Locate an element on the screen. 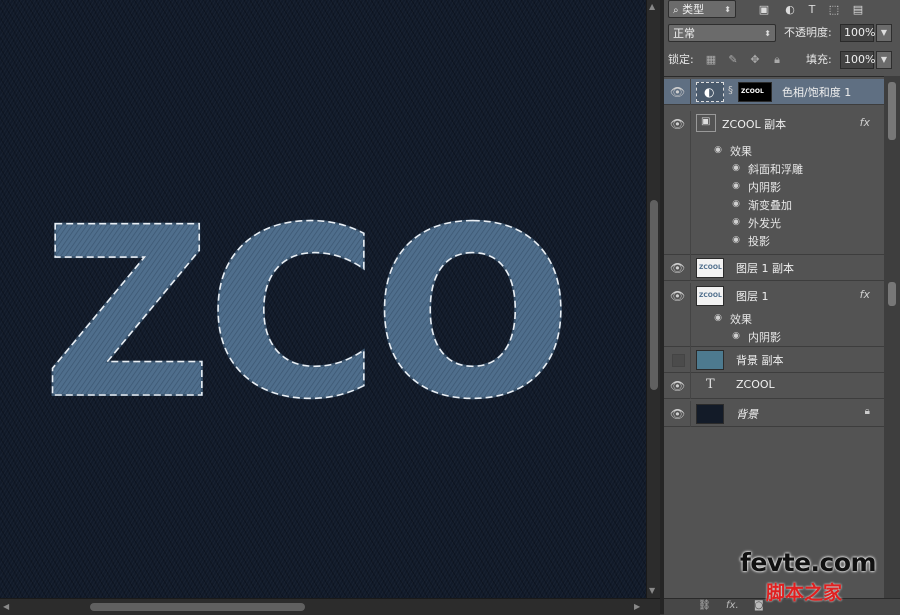 This screenshot has height=615, width=900. effects-label: 效果 is located at coordinates (741, 151).